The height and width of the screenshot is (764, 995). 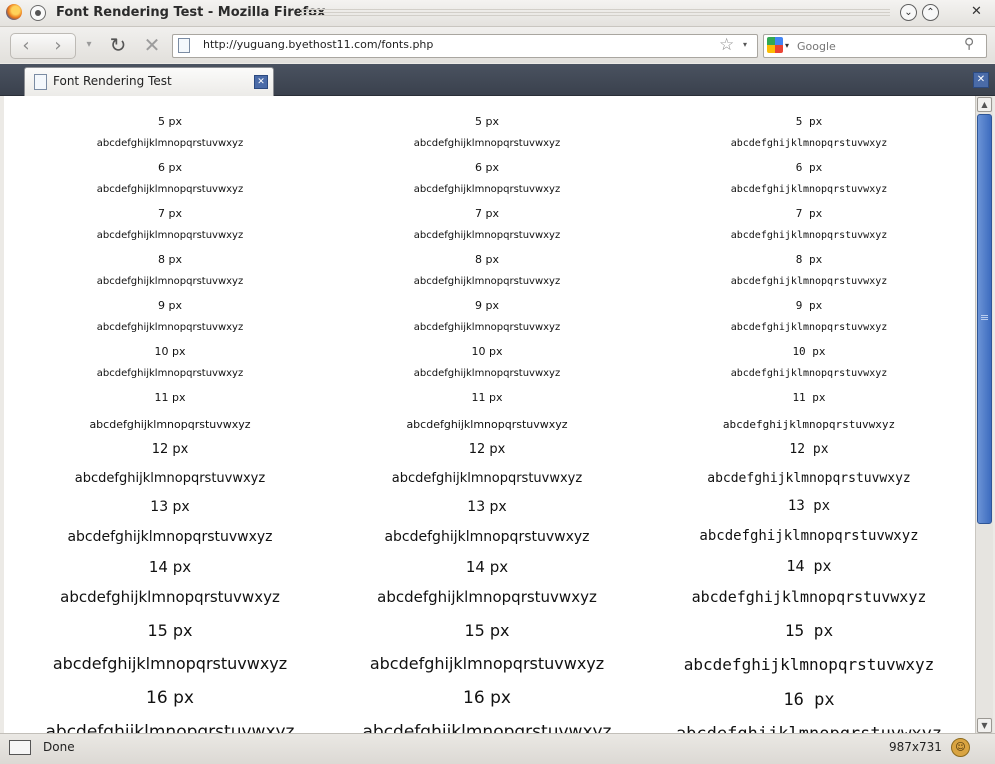 I want to click on reload-button: ↻, so click(x=118, y=45).